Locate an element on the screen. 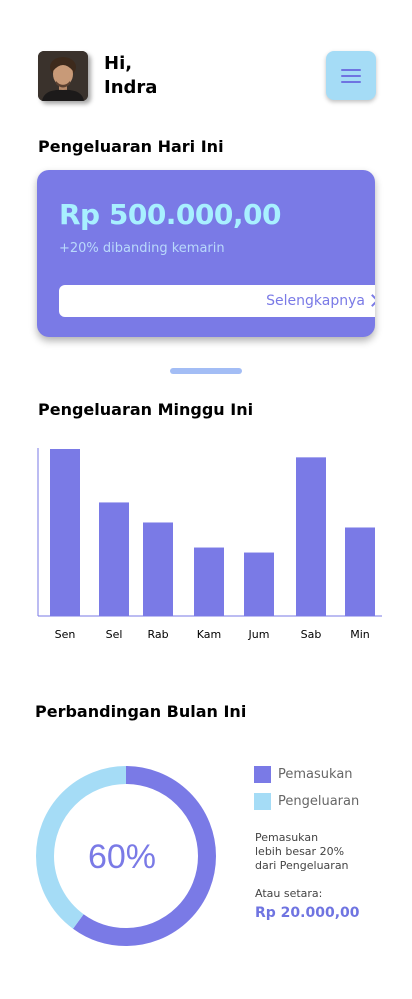  details-button-label: Selengkapnya is located at coordinates (315, 301).